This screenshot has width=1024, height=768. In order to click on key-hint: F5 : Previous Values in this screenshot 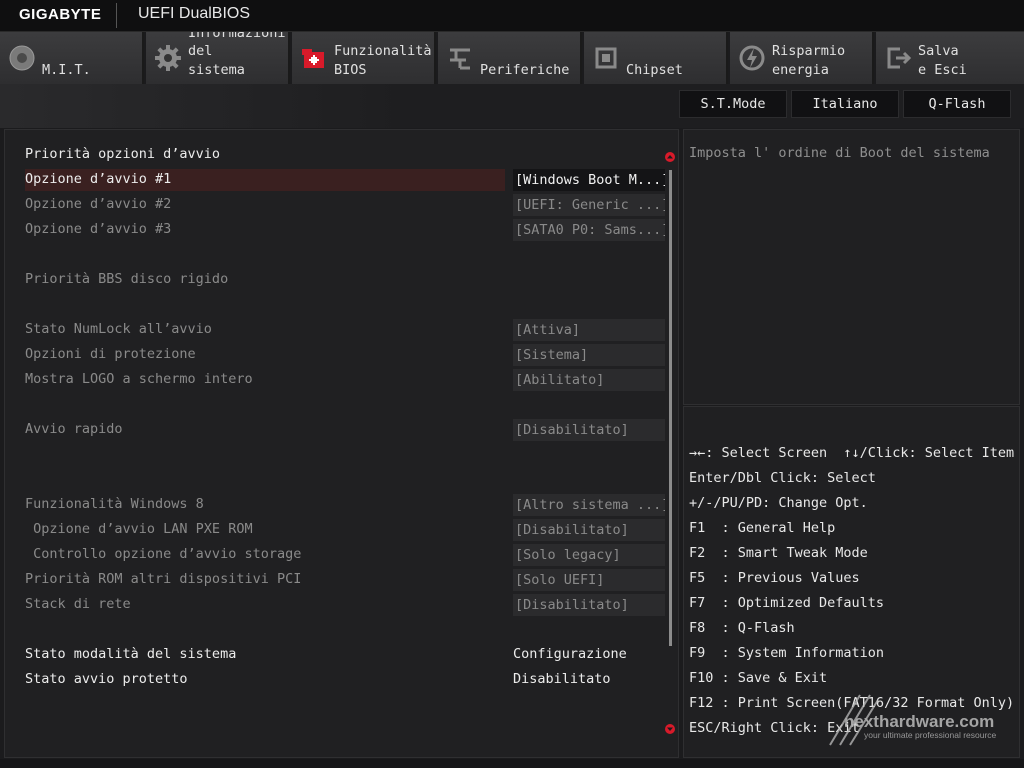, I will do `click(774, 578)`.